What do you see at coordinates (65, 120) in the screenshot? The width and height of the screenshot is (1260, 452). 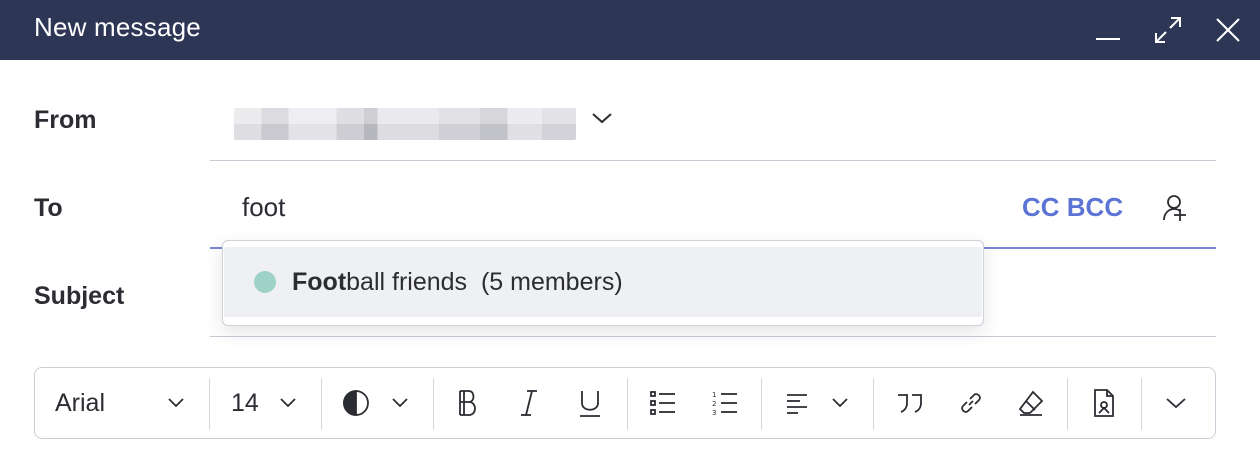 I see `from-label: From` at bounding box center [65, 120].